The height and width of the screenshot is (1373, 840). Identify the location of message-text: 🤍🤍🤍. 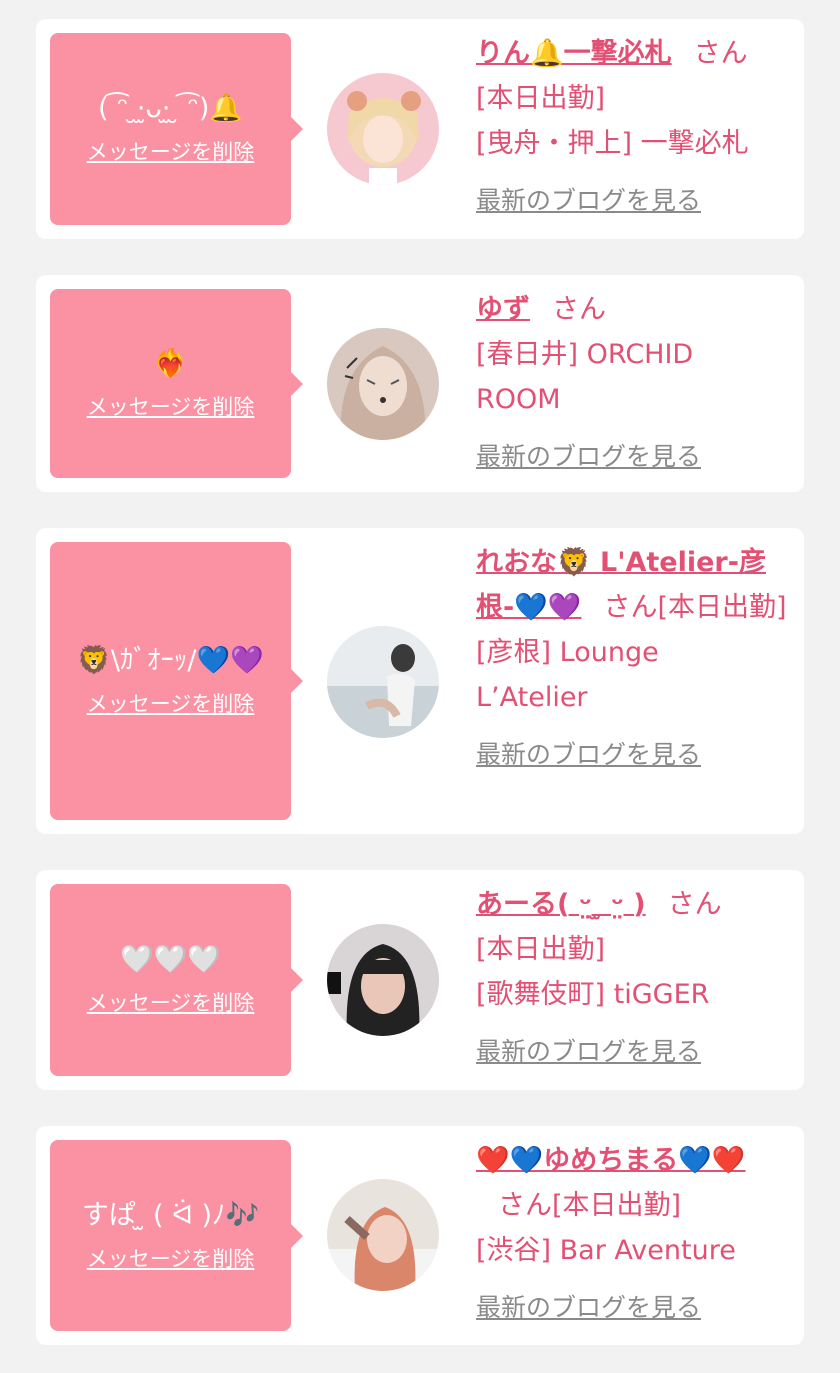
(170, 959).